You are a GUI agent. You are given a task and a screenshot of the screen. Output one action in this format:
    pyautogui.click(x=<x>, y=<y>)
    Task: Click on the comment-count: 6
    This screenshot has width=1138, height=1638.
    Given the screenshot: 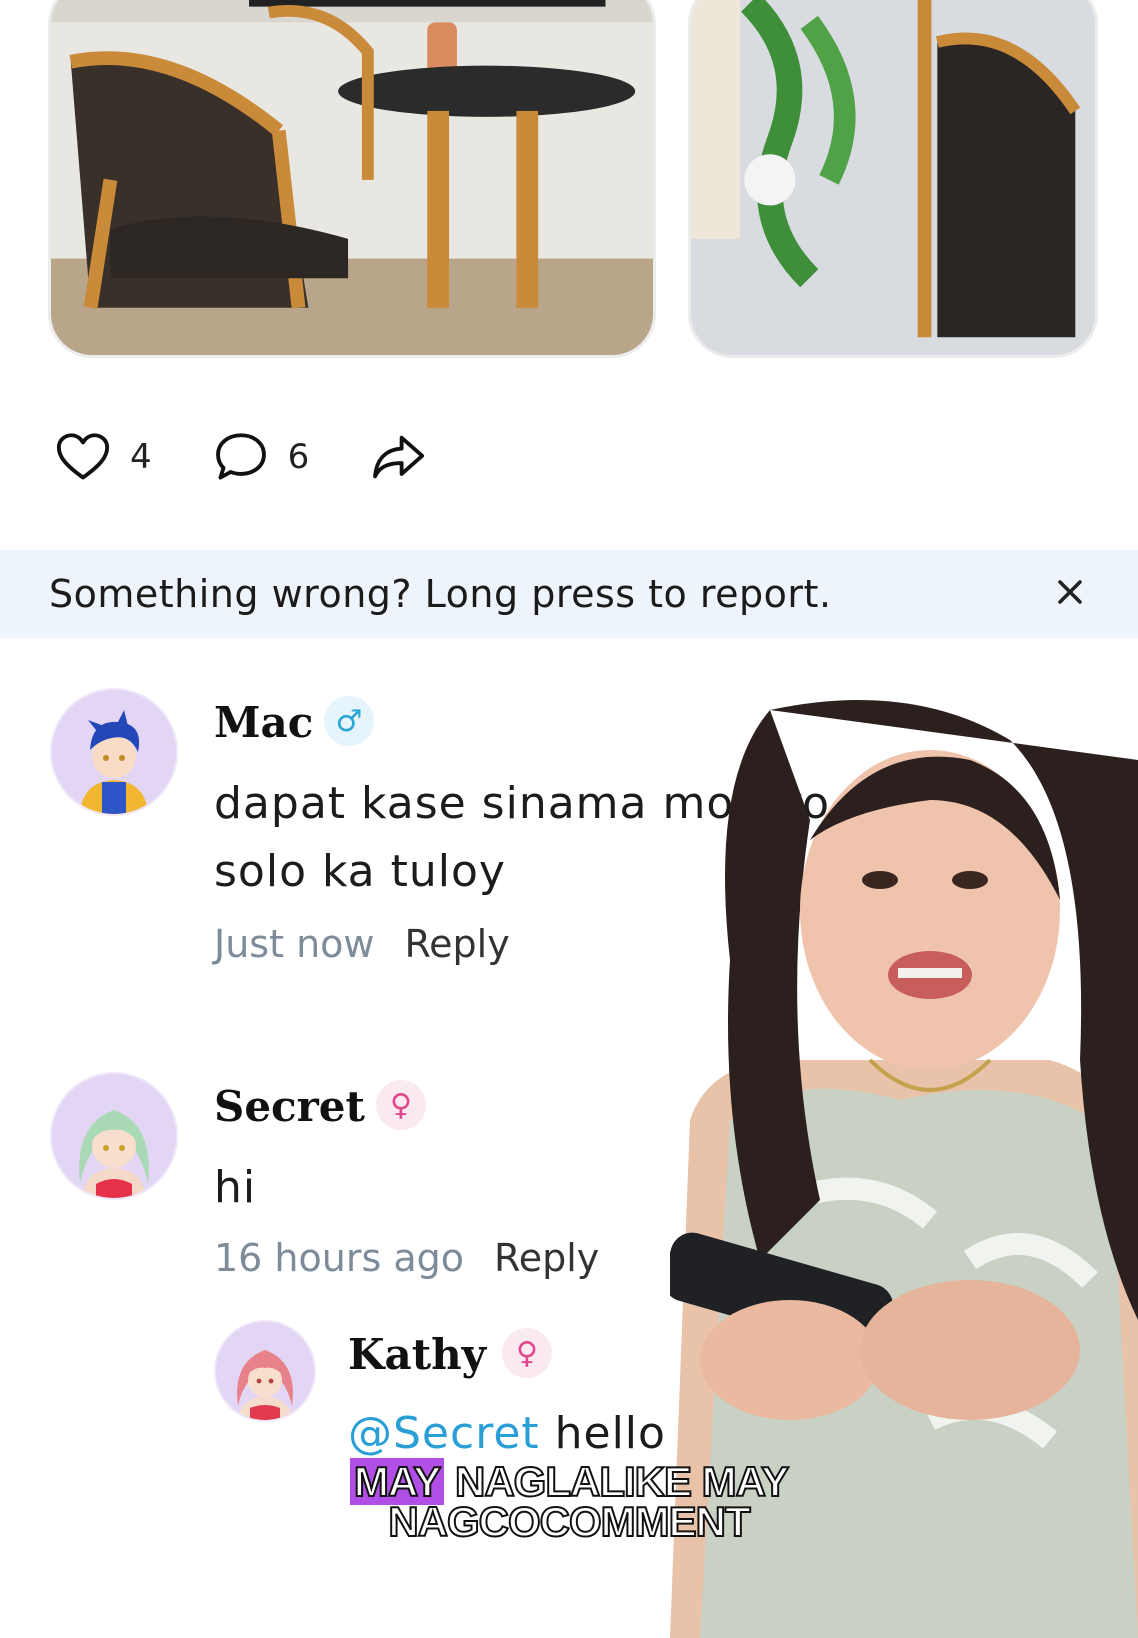 What is the action you would take?
    pyautogui.click(x=298, y=457)
    